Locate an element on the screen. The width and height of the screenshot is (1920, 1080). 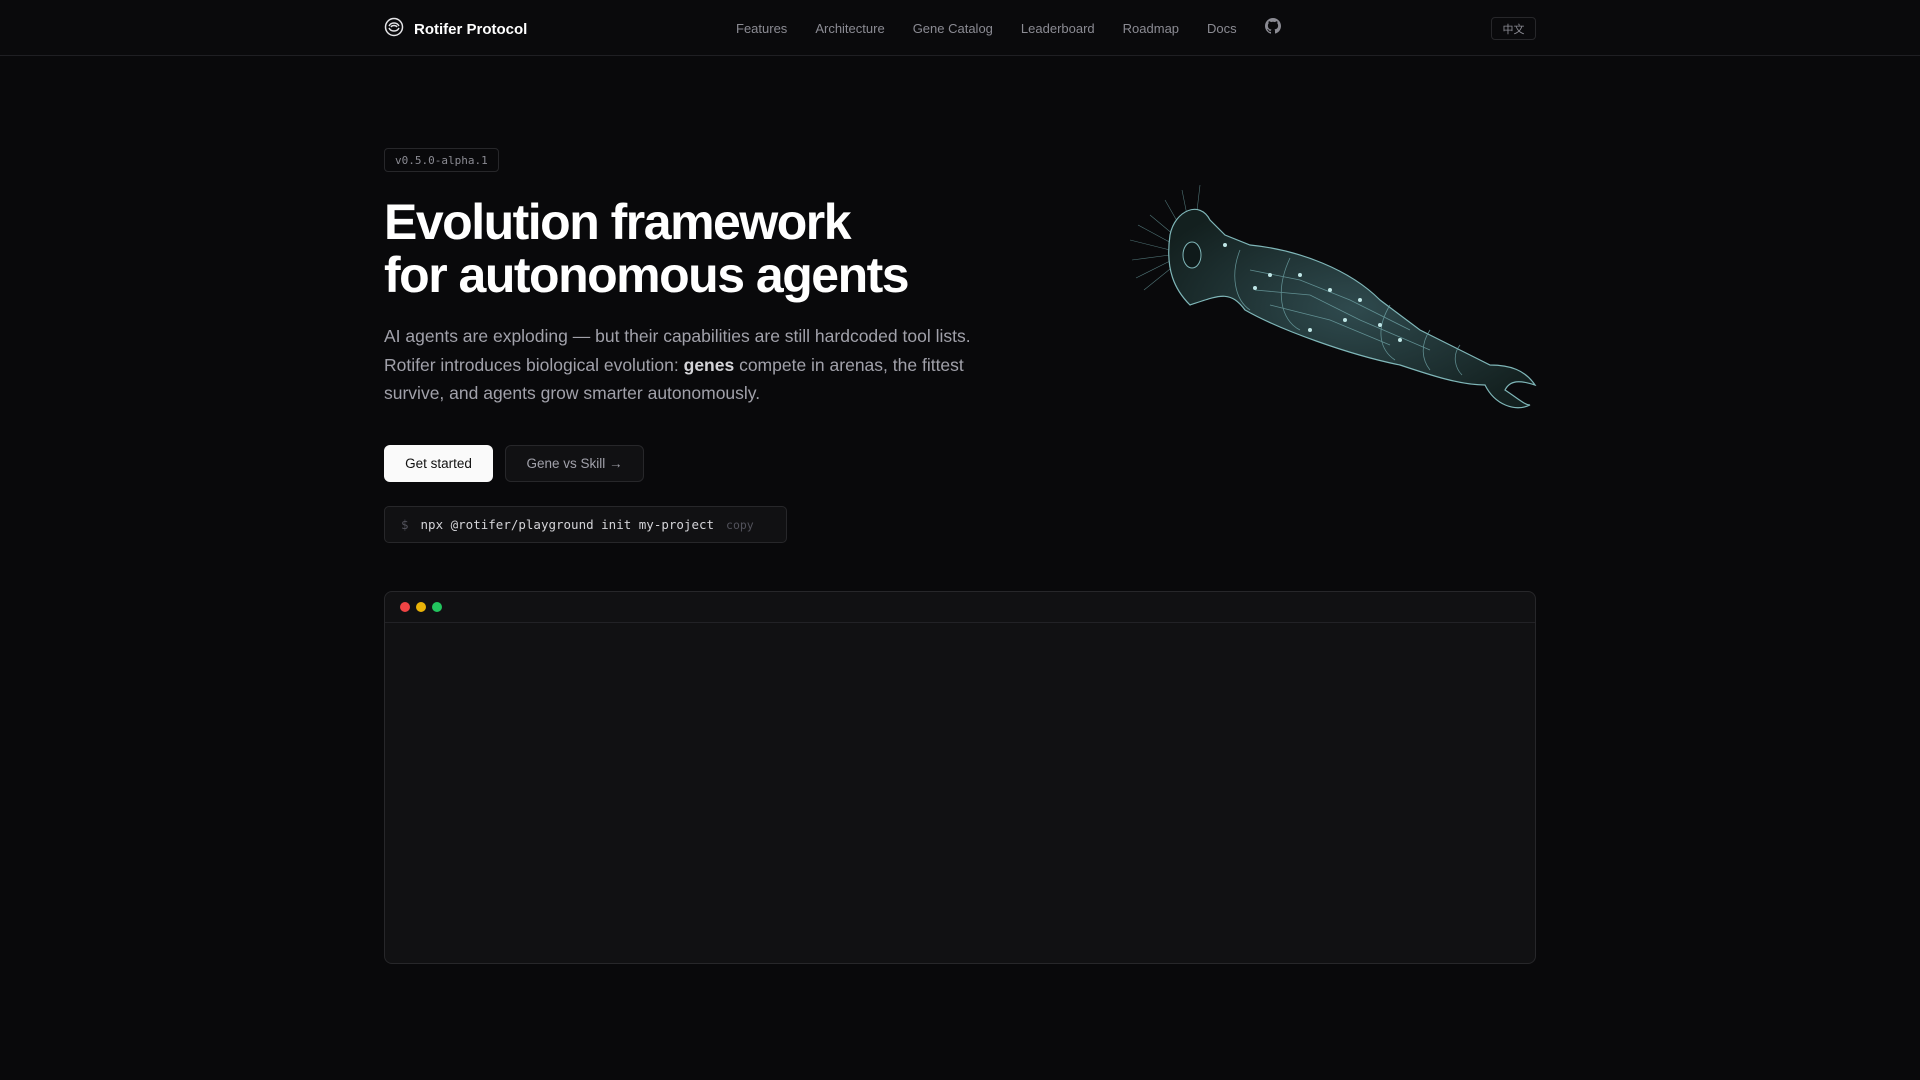
nav-leaderboard: Leaderboard is located at coordinates (1058, 28).